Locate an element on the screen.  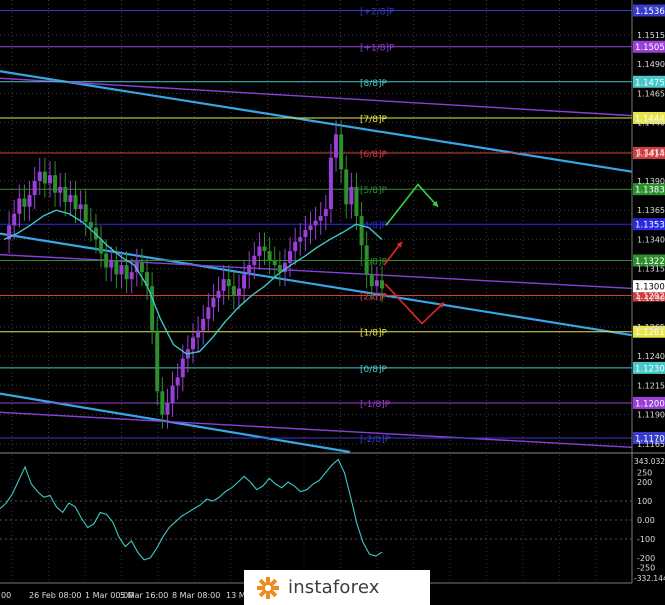
instaforex-logo: instaforex is located at coordinates (337, 587).